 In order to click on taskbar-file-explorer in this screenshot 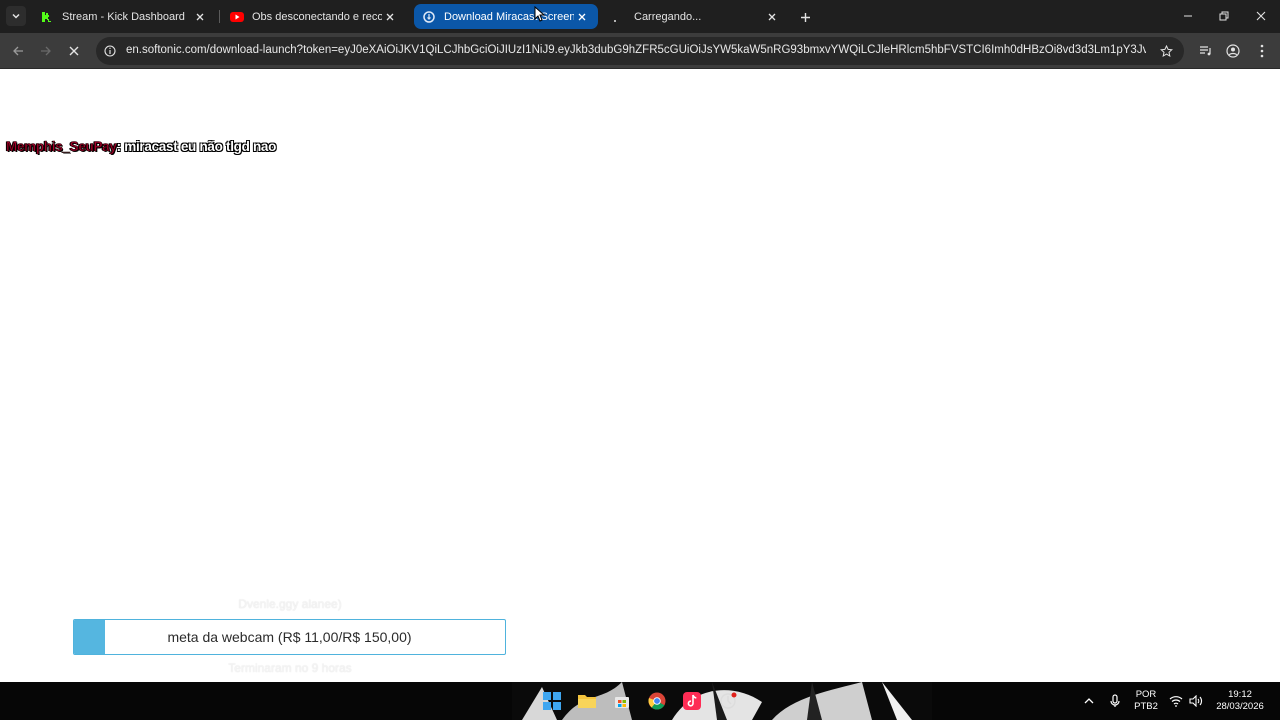, I will do `click(587, 701)`.